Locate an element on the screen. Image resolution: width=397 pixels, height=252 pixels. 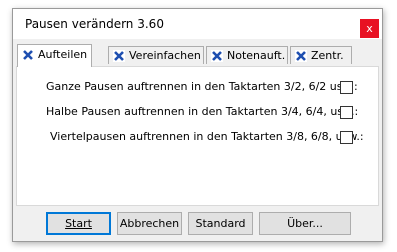
checkbox-viertelpausen is located at coordinates (346, 137).